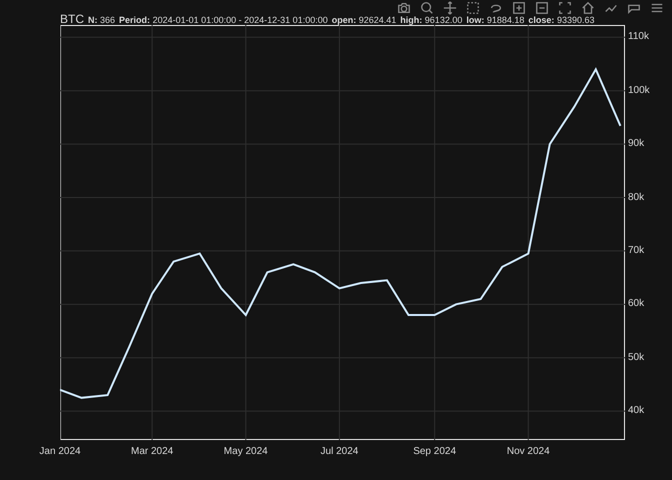  What do you see at coordinates (636, 198) in the screenshot?
I see `y-axis-label: 80k` at bounding box center [636, 198].